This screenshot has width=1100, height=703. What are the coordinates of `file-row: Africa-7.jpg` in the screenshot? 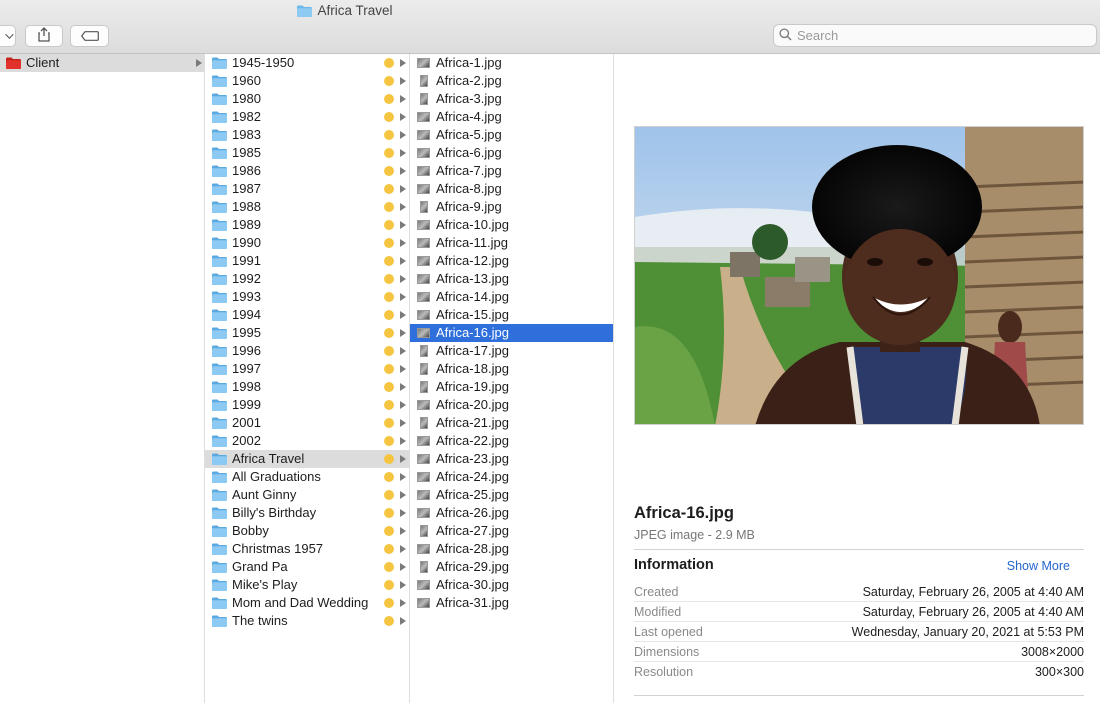 It's located at (511, 171).